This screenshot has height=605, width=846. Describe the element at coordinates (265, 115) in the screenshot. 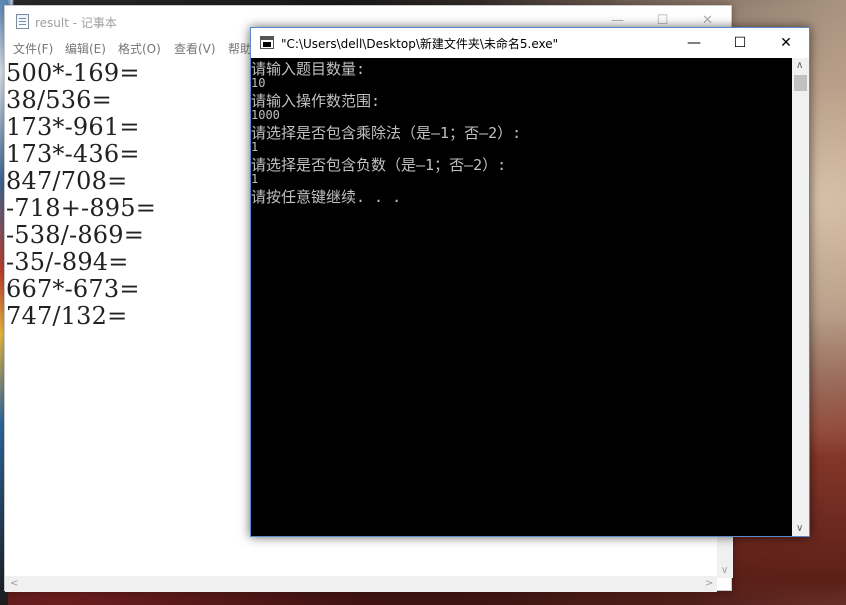

I see `console-line: 1000` at that location.